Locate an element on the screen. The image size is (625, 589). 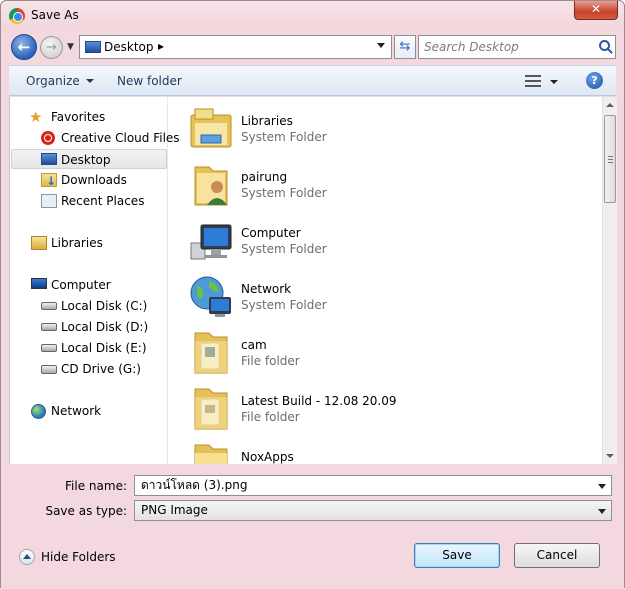
sidebar-item-label: Downloads is located at coordinates (94, 180).